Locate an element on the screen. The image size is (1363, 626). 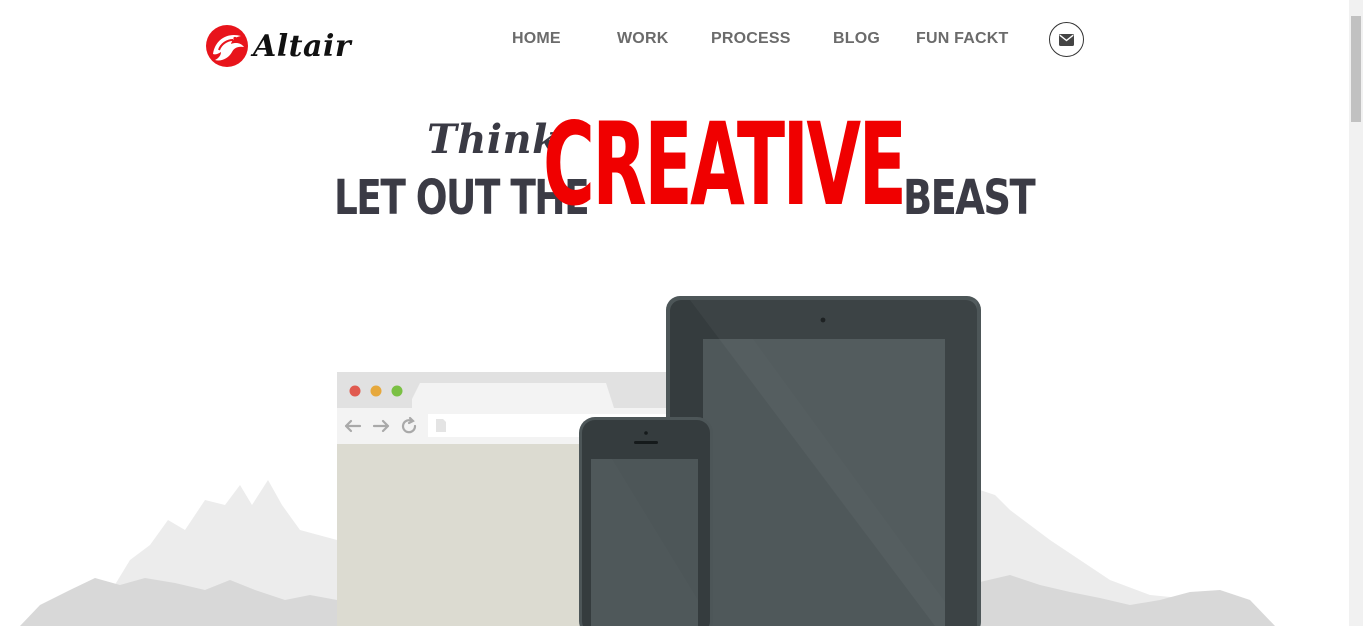
browser-close-dot is located at coordinates (355, 391).